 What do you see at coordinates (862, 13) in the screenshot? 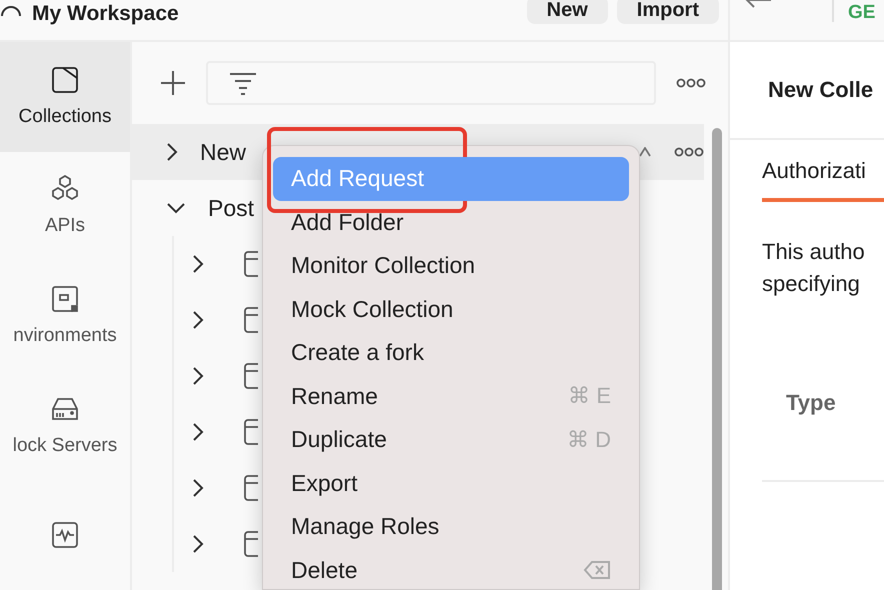
I see `request-method: GE` at bounding box center [862, 13].